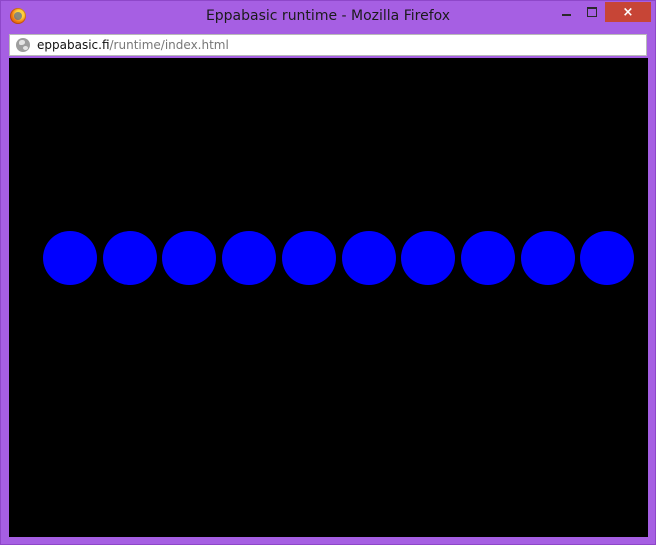 Image resolution: width=656 pixels, height=545 pixels. Describe the element at coordinates (566, 15) in the screenshot. I see `minimize-icon` at that location.